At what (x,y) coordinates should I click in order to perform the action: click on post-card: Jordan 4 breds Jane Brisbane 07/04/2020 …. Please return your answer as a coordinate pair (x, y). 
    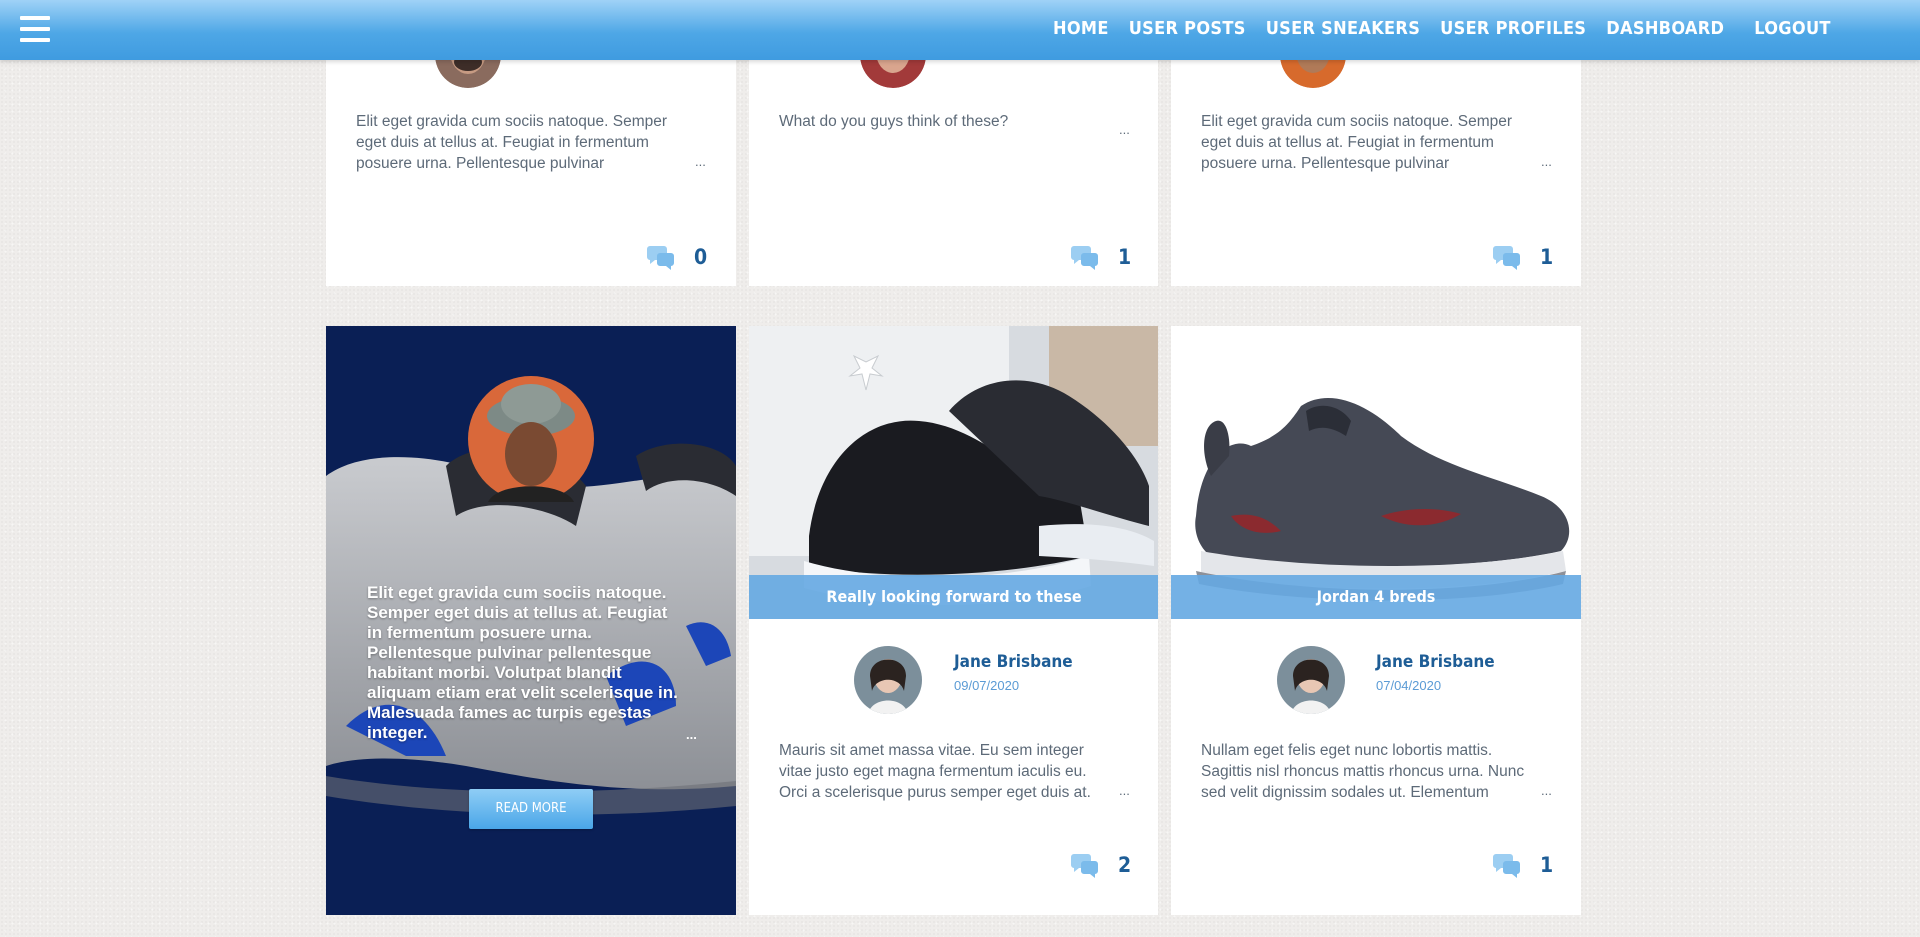
    Looking at the image, I should click on (1376, 620).